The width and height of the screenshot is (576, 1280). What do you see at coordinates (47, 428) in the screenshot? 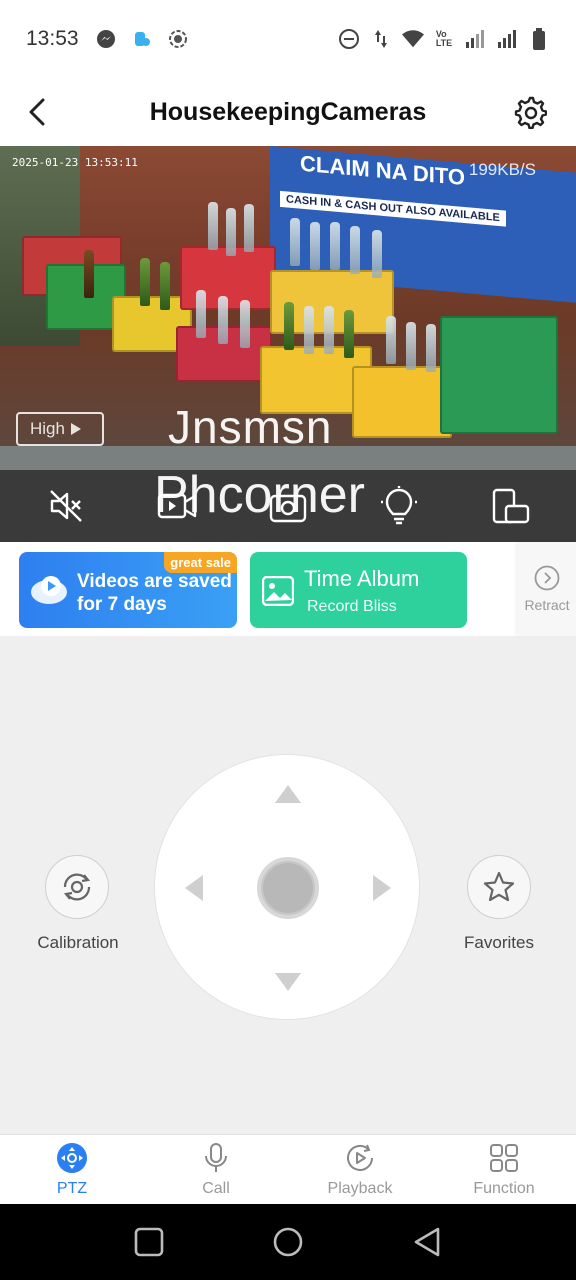
I see `quality-label: High` at bounding box center [47, 428].